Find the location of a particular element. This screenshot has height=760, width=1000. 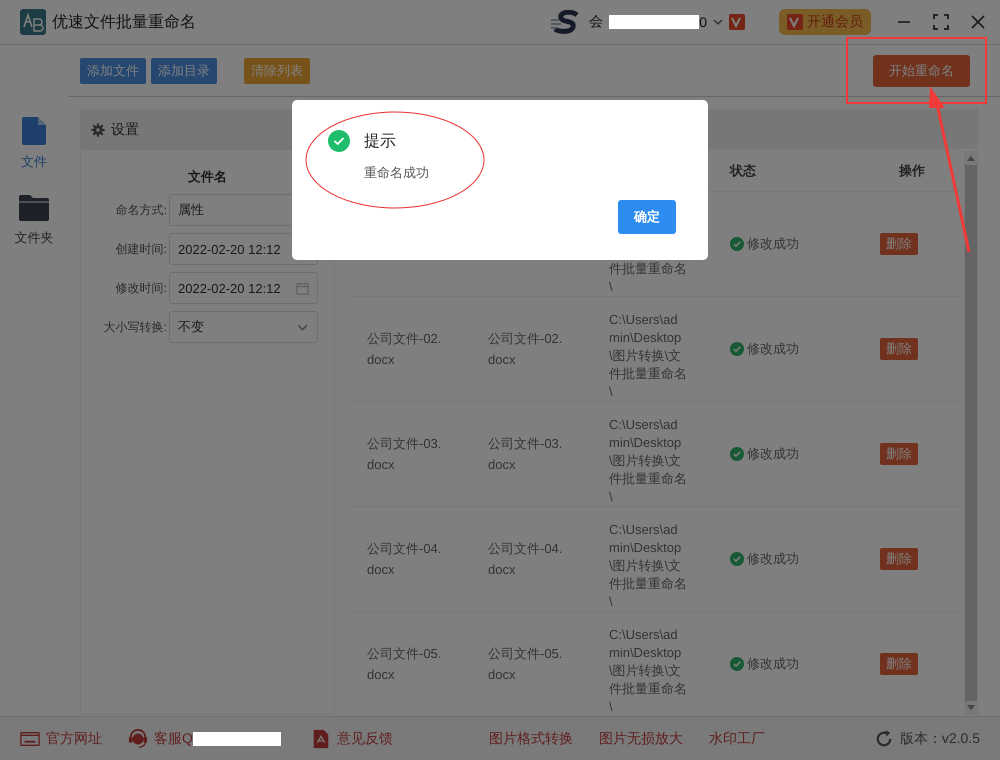

account-name-end: 0 is located at coordinates (703, 22).